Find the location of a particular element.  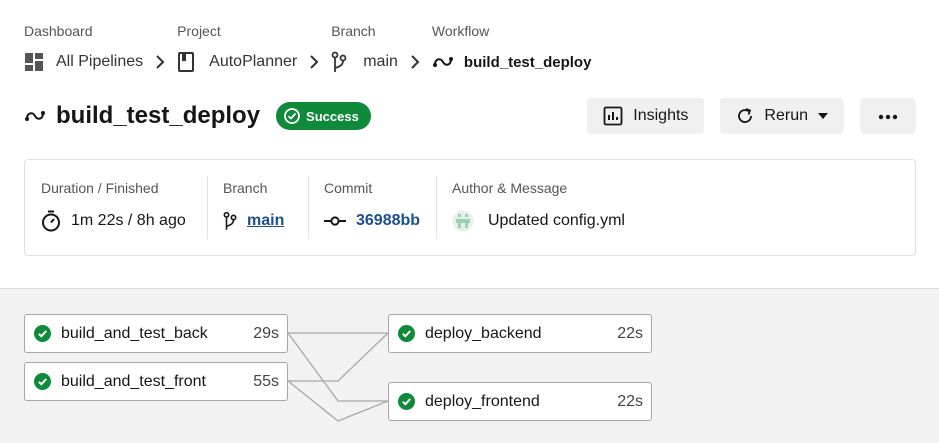

more-options-button is located at coordinates (888, 116).